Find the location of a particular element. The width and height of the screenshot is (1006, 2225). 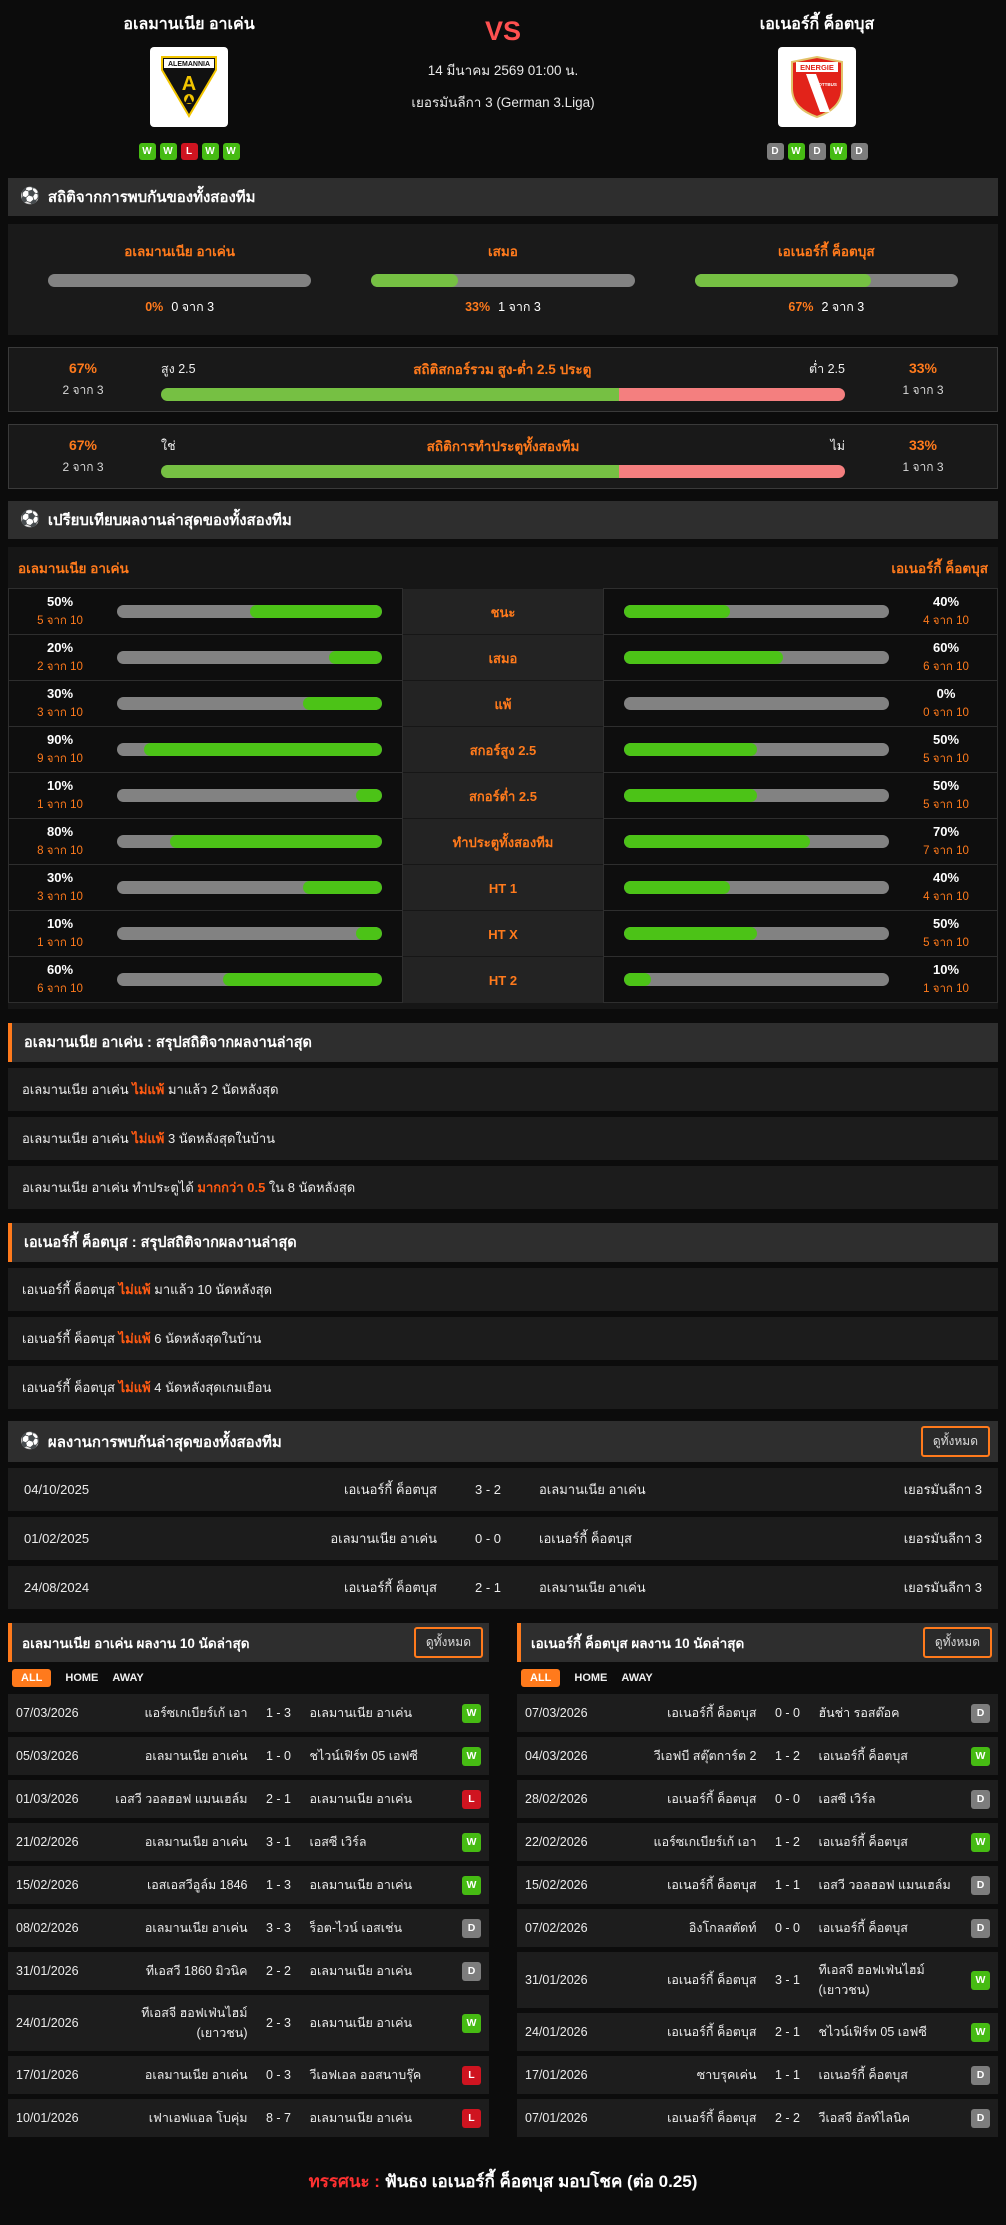

away-count: 1 จาก 10 is located at coordinates (946, 988).